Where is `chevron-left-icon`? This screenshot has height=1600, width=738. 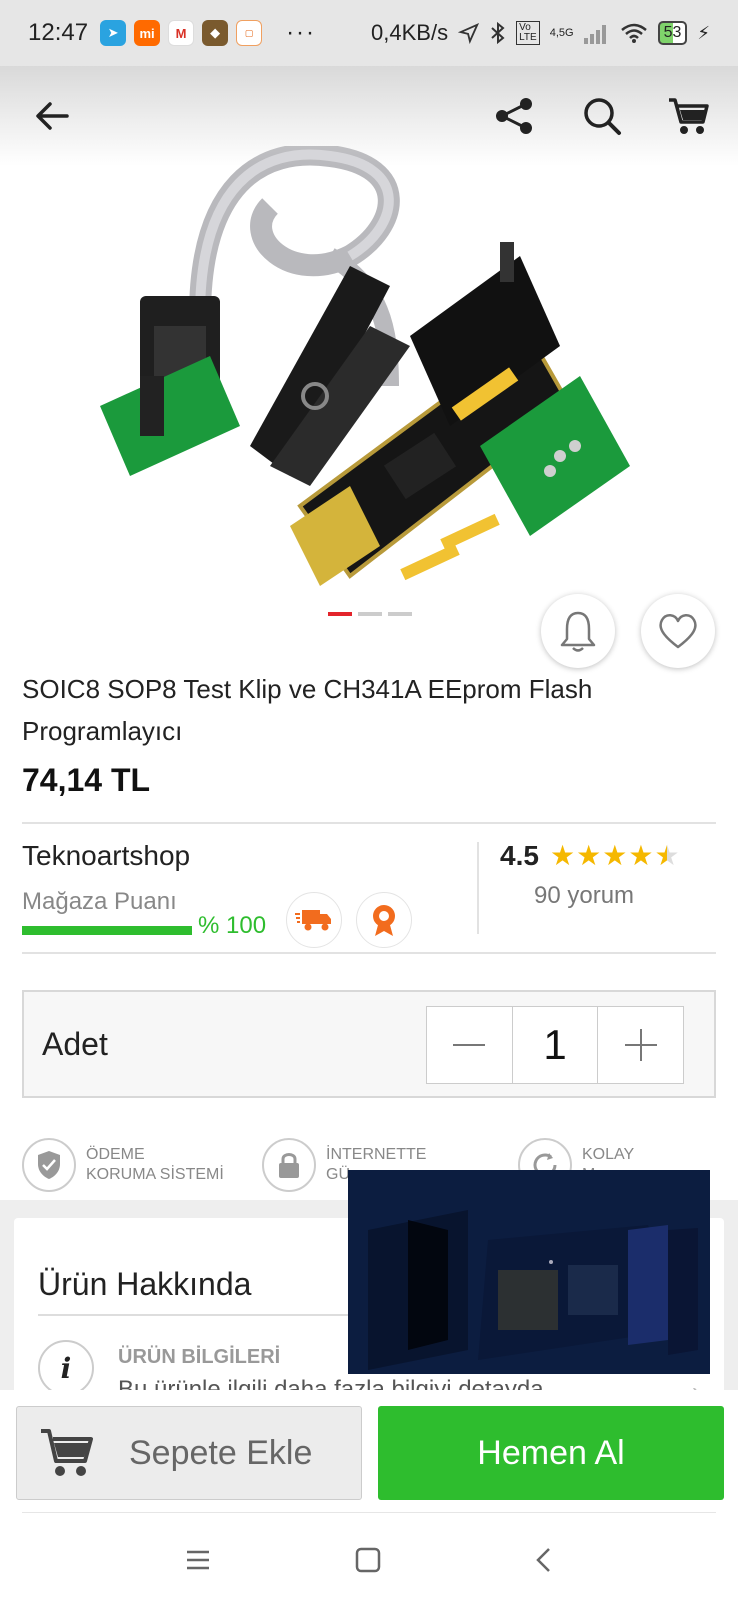
chevron-left-icon is located at coordinates (543, 1560).